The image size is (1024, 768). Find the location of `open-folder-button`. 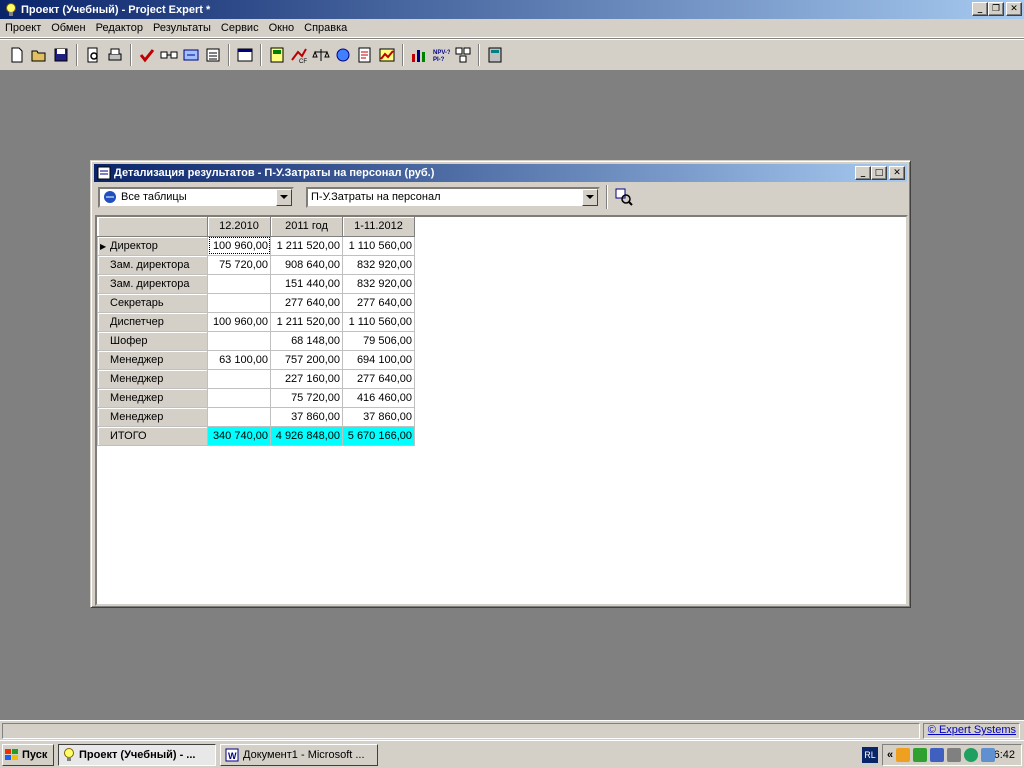

open-folder-button is located at coordinates (39, 55).